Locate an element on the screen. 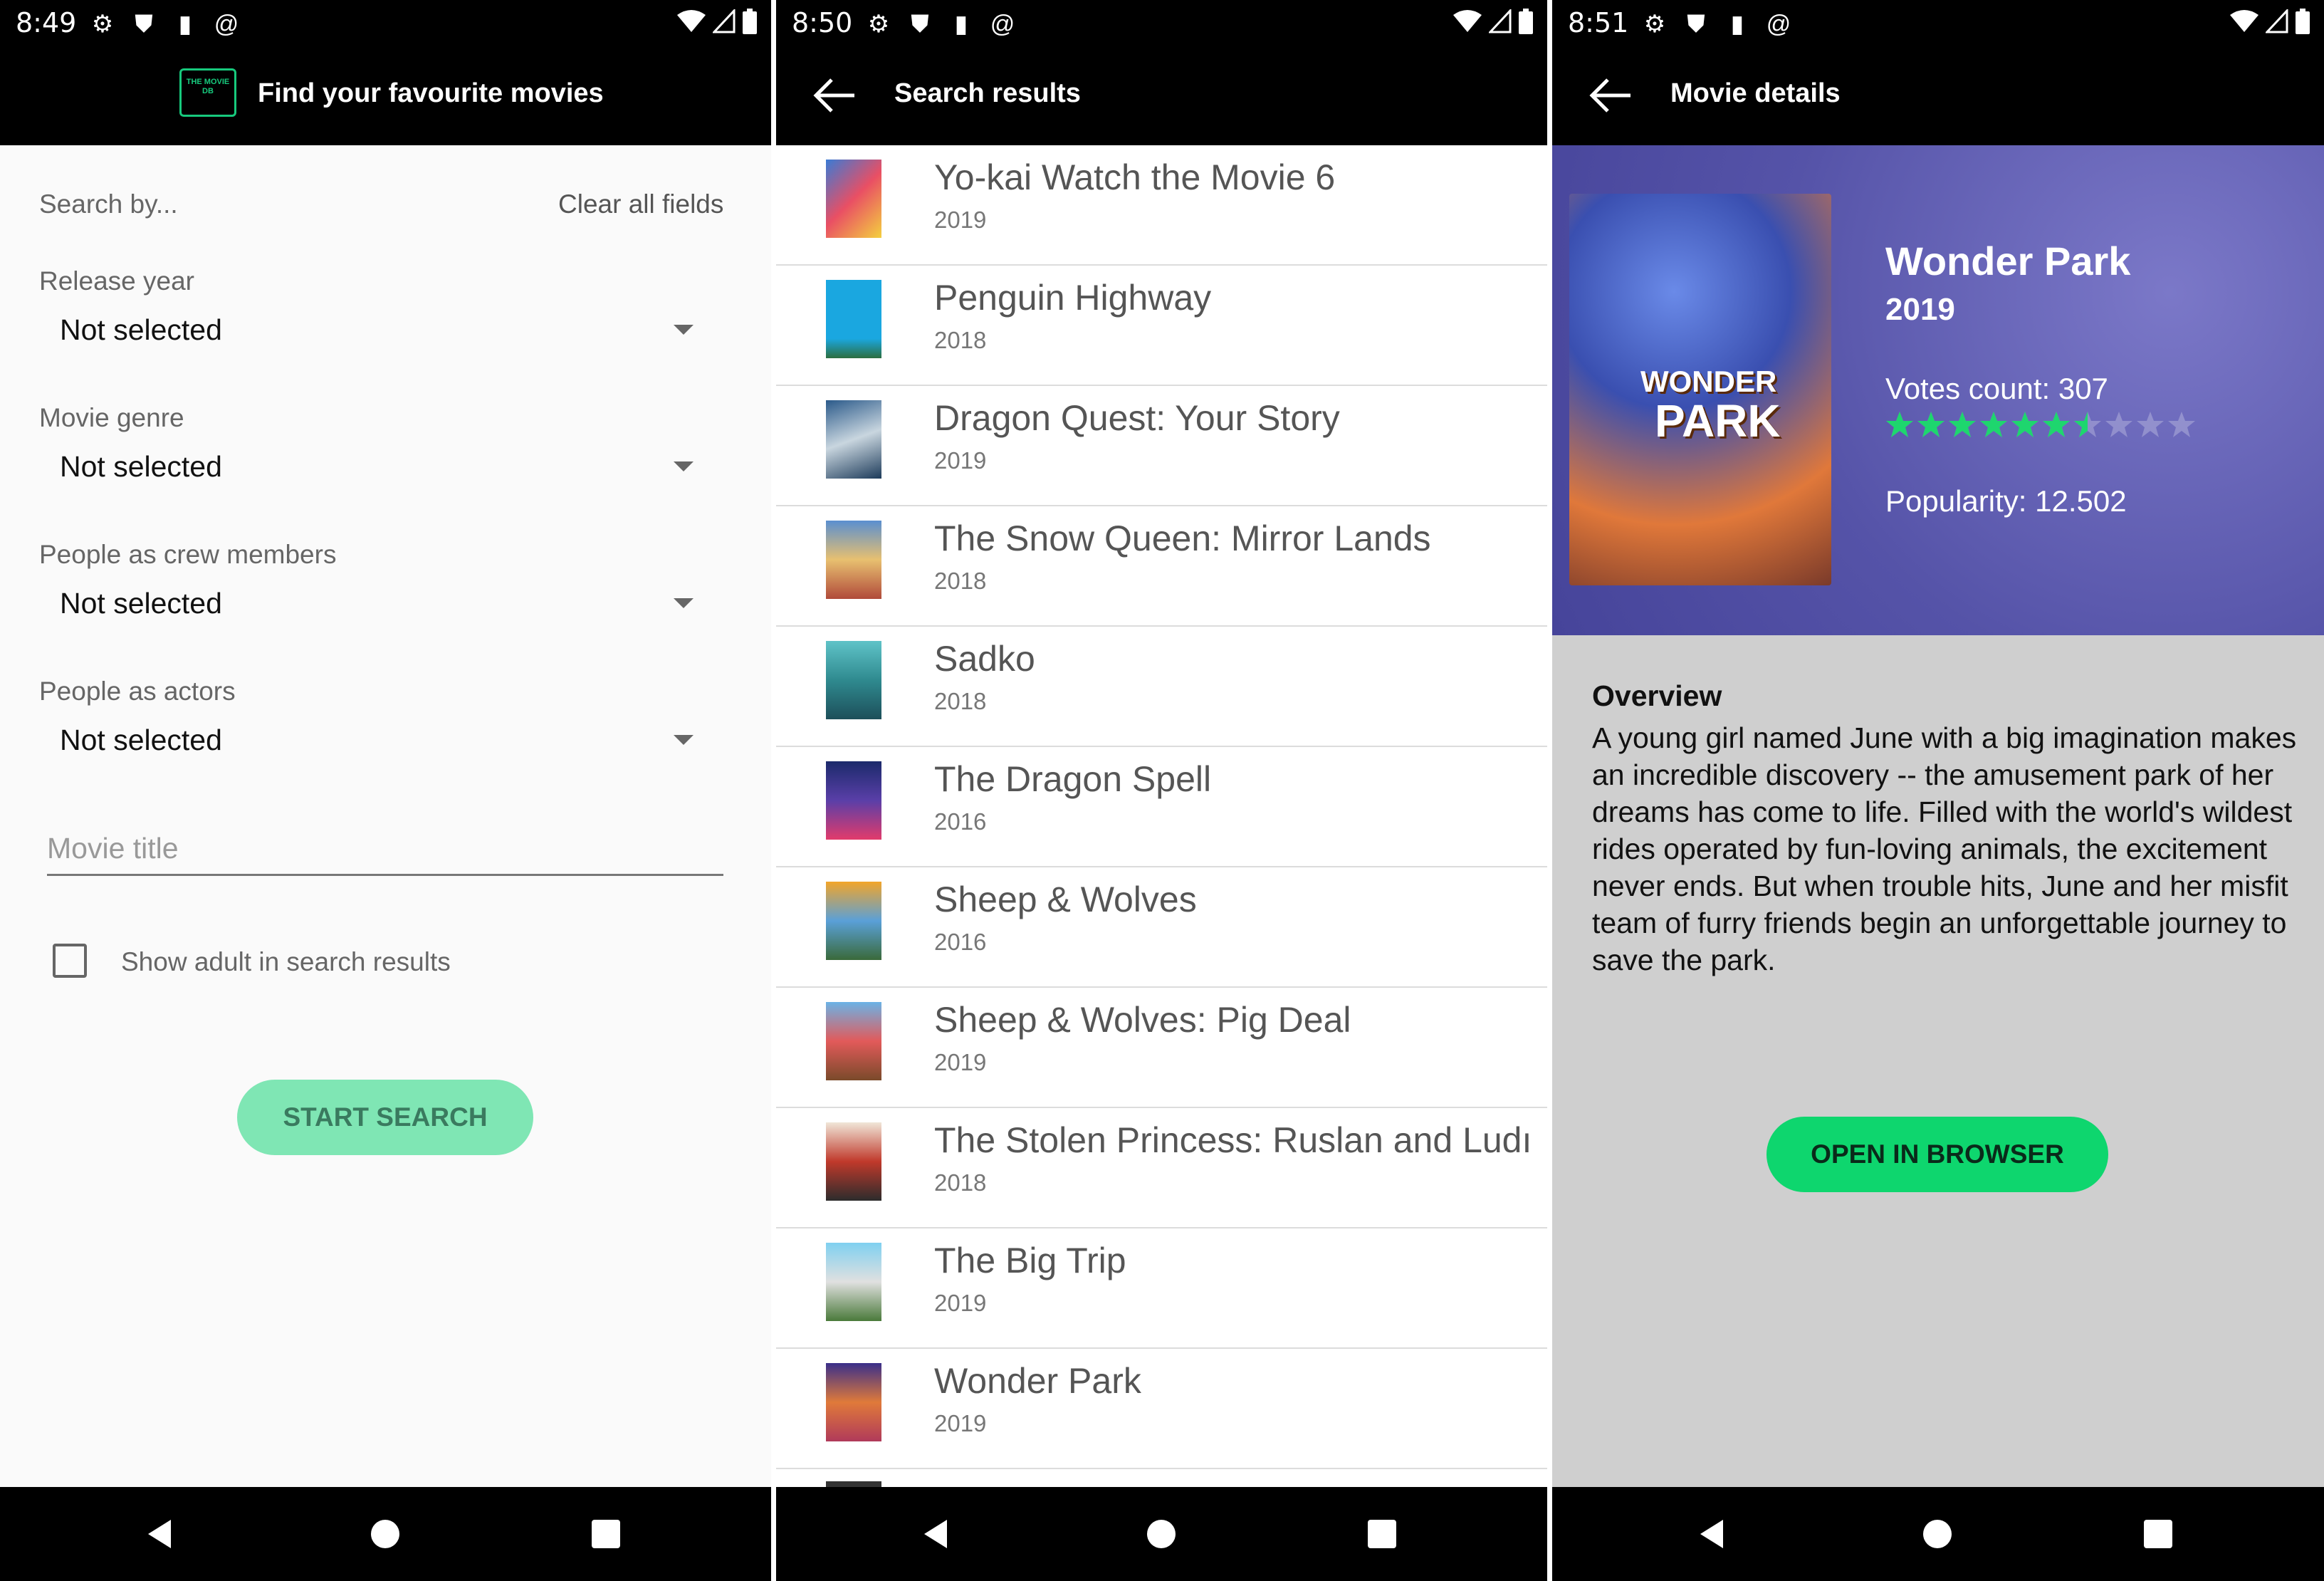  actors-dropdown: Not selected is located at coordinates (374, 741).